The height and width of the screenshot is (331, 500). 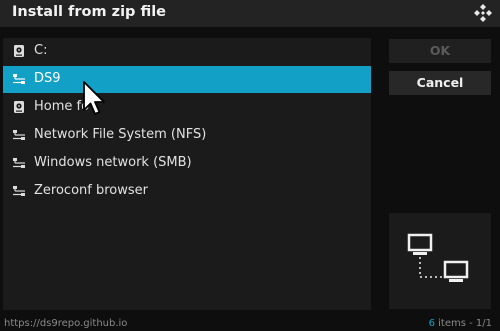 What do you see at coordinates (250, 13) in the screenshot?
I see `dialog-title-bar: Install from zip file` at bounding box center [250, 13].